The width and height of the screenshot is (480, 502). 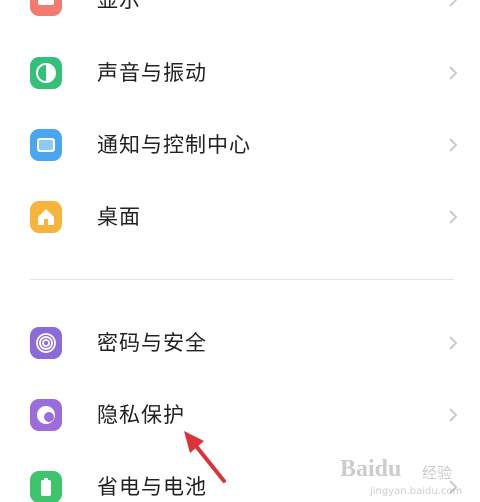 What do you see at coordinates (240, 14) in the screenshot?
I see `settings-item-display: 显示` at bounding box center [240, 14].